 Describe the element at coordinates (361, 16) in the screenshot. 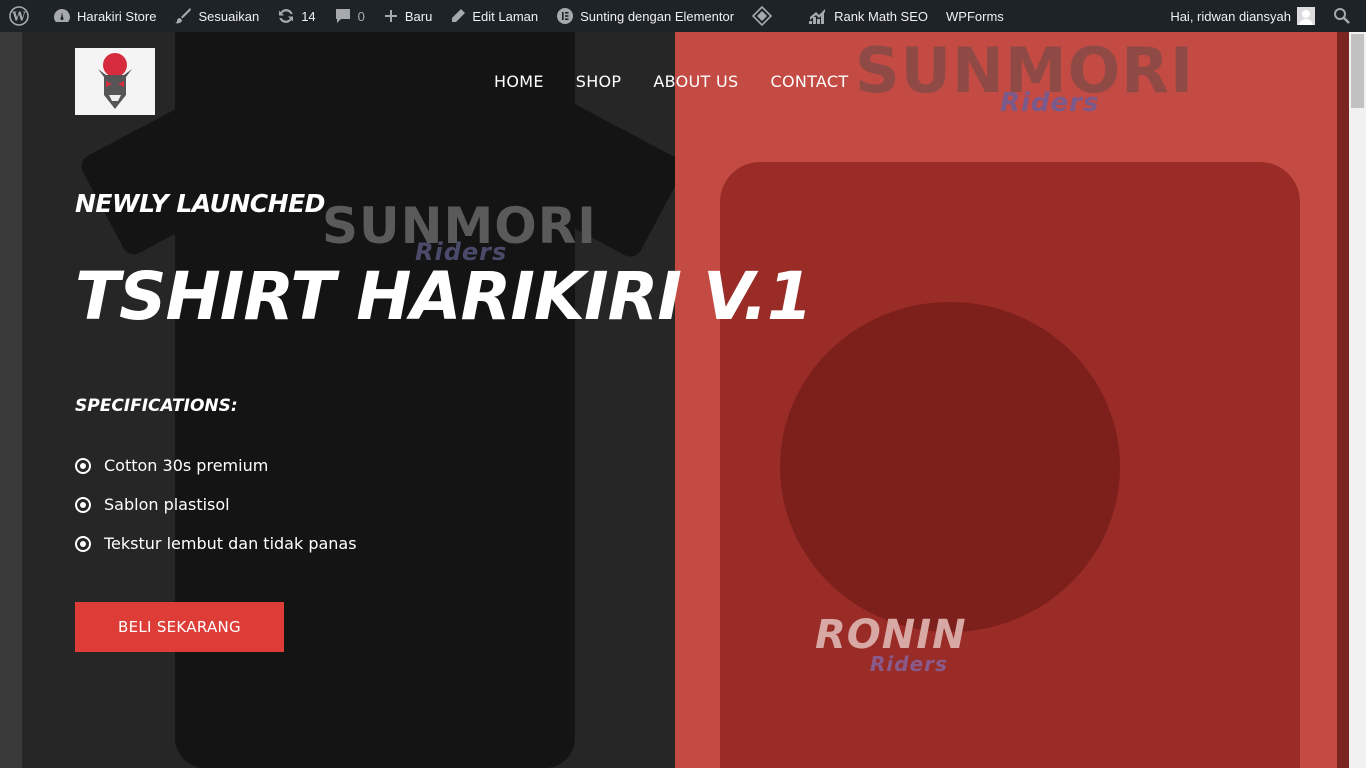

I see `comments-count: 0` at that location.